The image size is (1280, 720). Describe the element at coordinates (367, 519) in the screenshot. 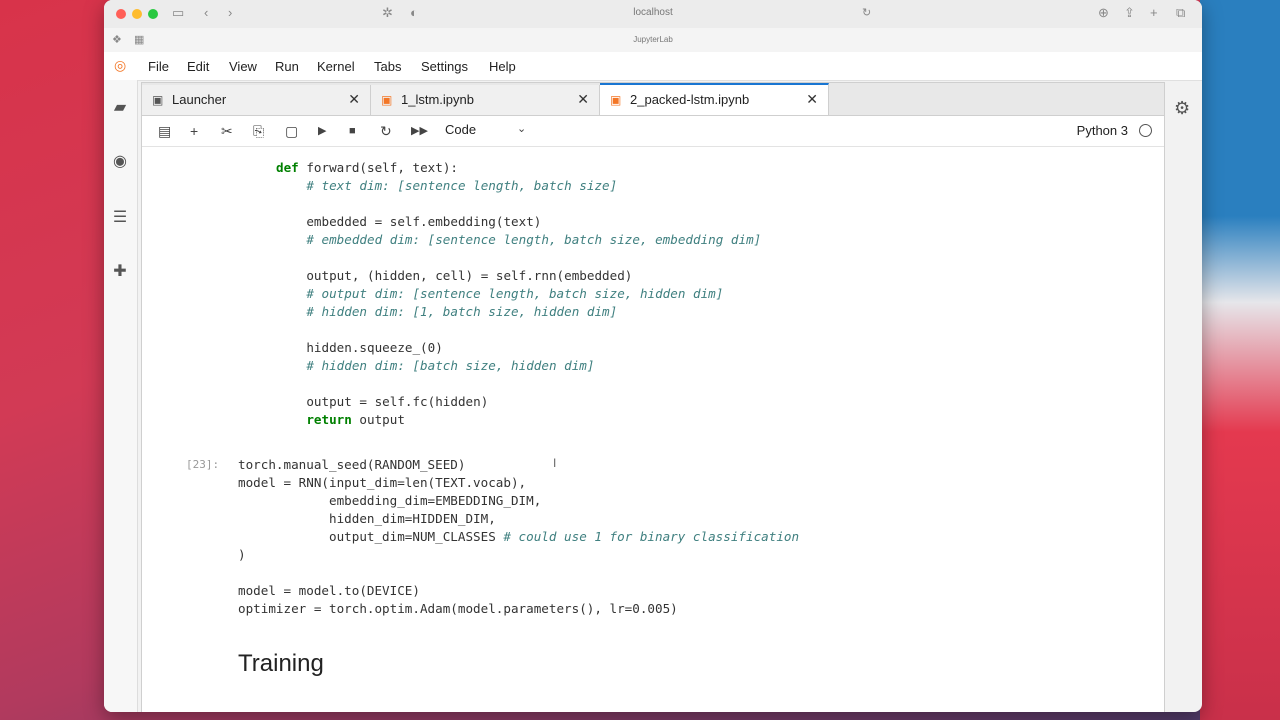

I see `code-line: hidden_dim=HIDDEN_DIM,` at that location.